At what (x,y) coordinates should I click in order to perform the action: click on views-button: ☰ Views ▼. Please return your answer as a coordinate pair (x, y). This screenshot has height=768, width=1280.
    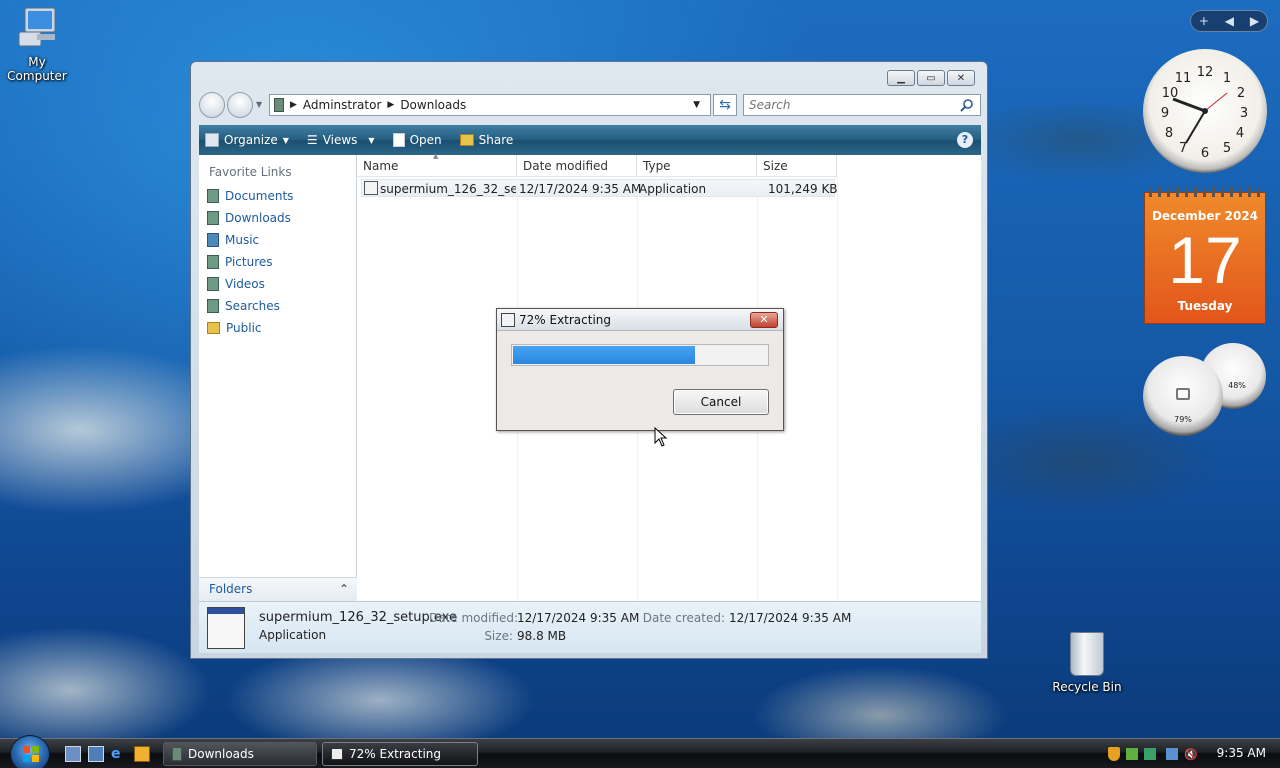
    Looking at the image, I should click on (341, 140).